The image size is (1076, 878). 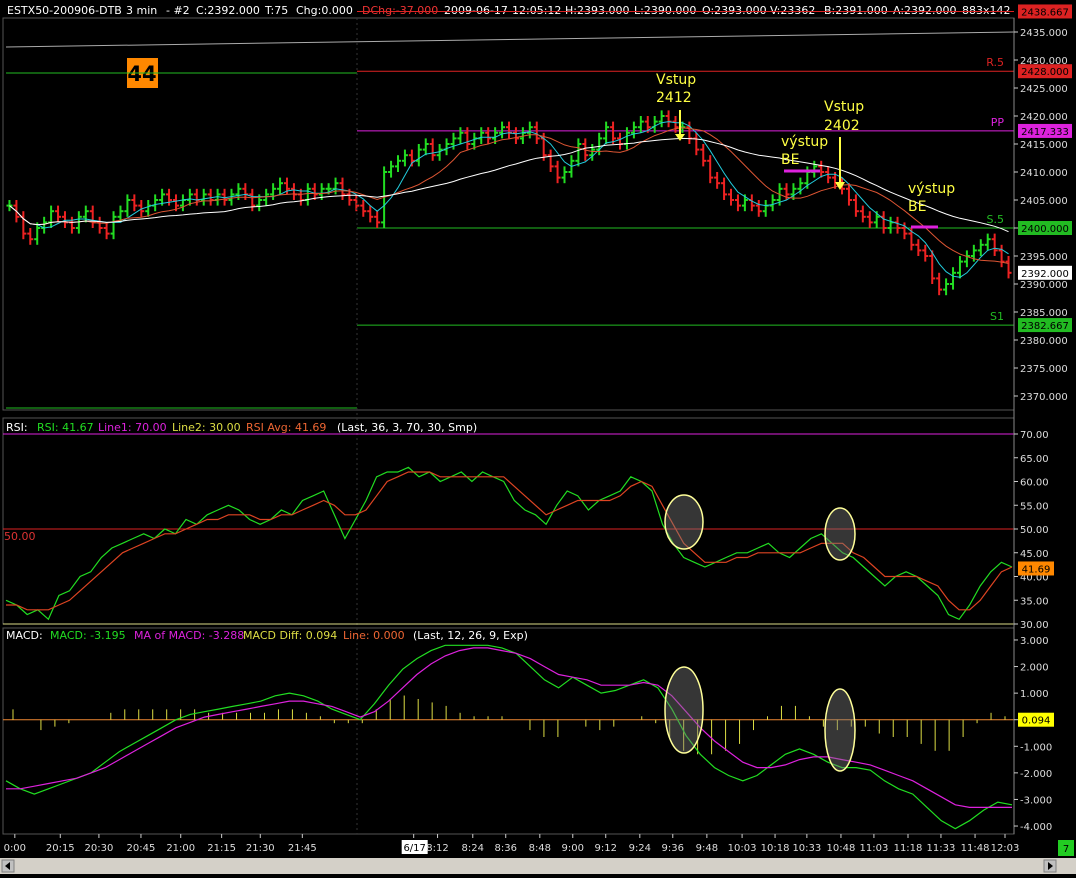 I want to click on price-tick-label: 2410.000, so click(x=1044, y=173).